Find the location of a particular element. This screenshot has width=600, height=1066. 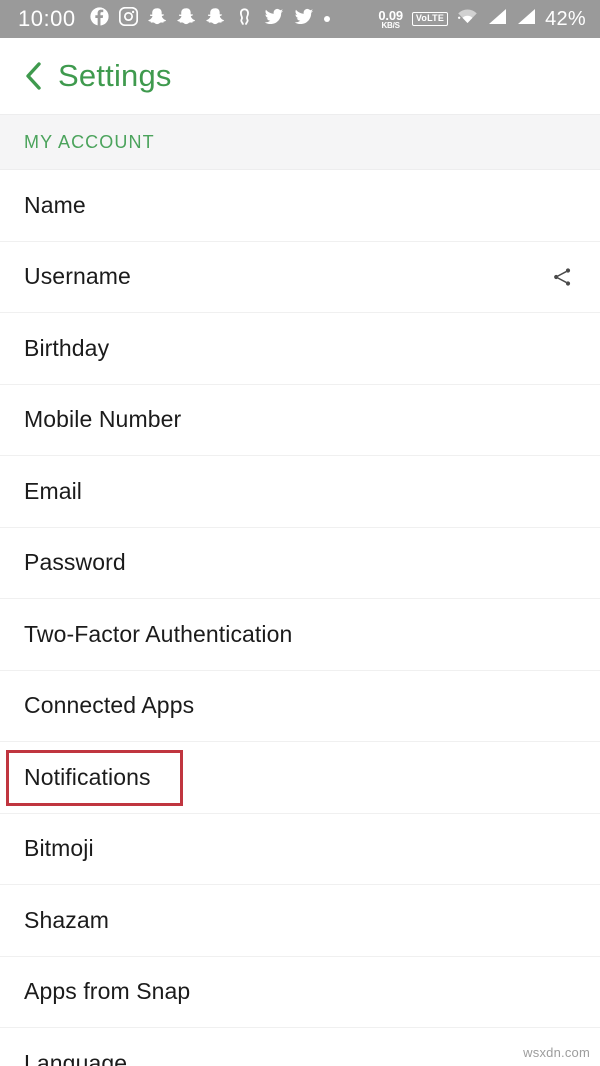

settings-item-connected-apps: Connected Apps is located at coordinates (300, 706).